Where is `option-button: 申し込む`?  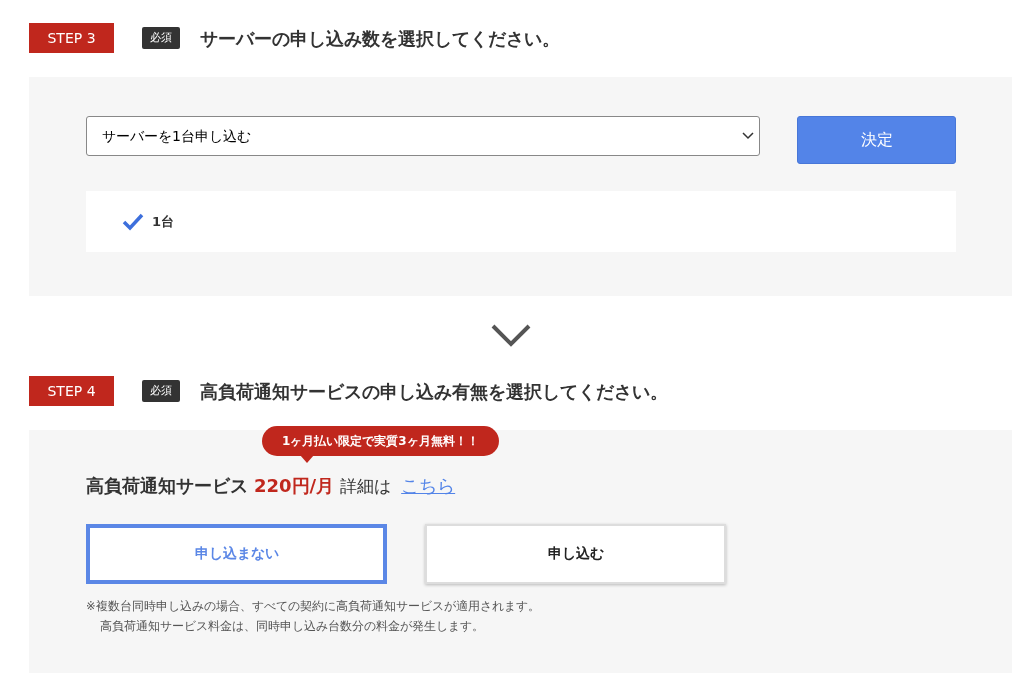
option-button: 申し込む is located at coordinates (575, 553).